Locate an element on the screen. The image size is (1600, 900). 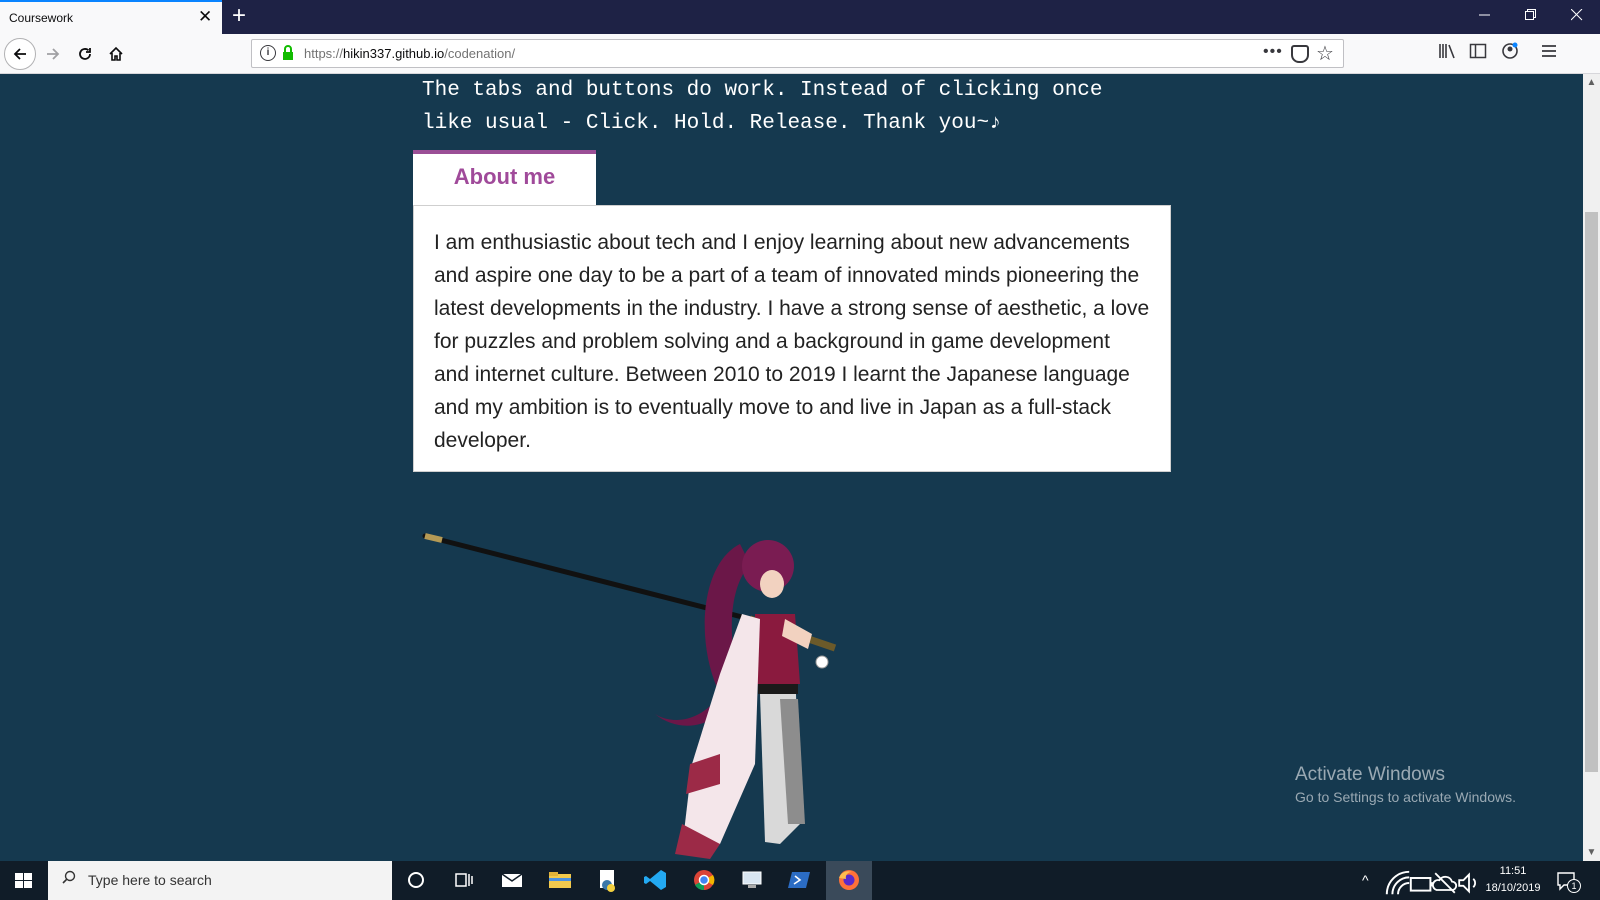
cortana-icon is located at coordinates (416, 880).